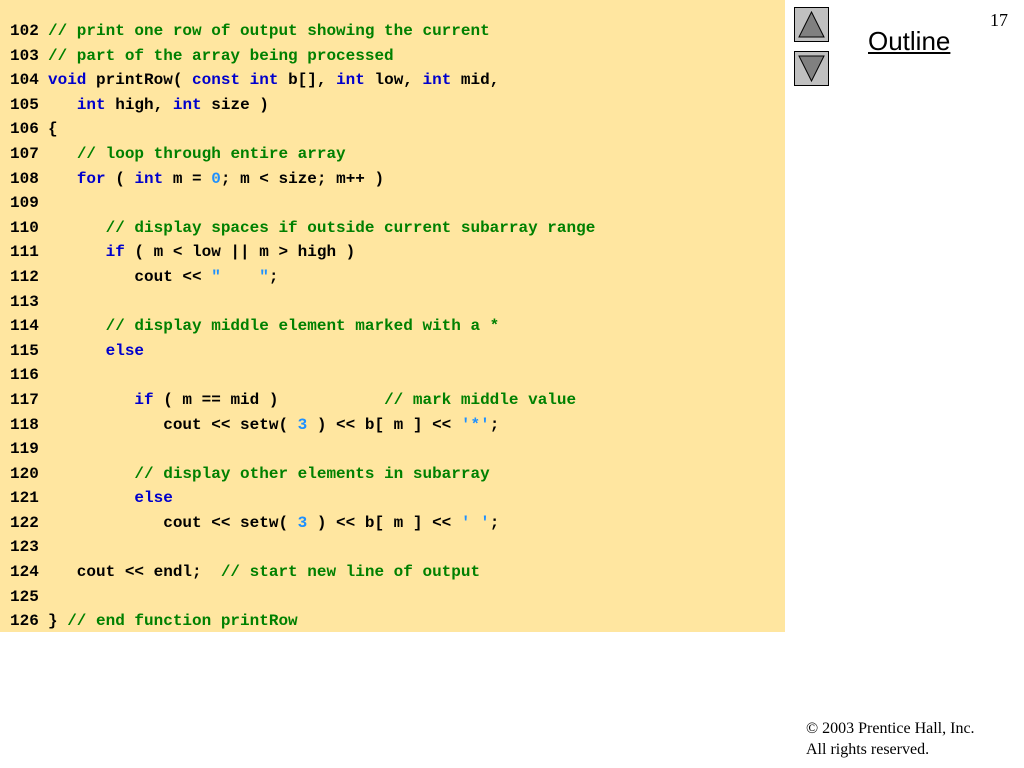  What do you see at coordinates (24, 129) in the screenshot?
I see `line-number: 106` at bounding box center [24, 129].